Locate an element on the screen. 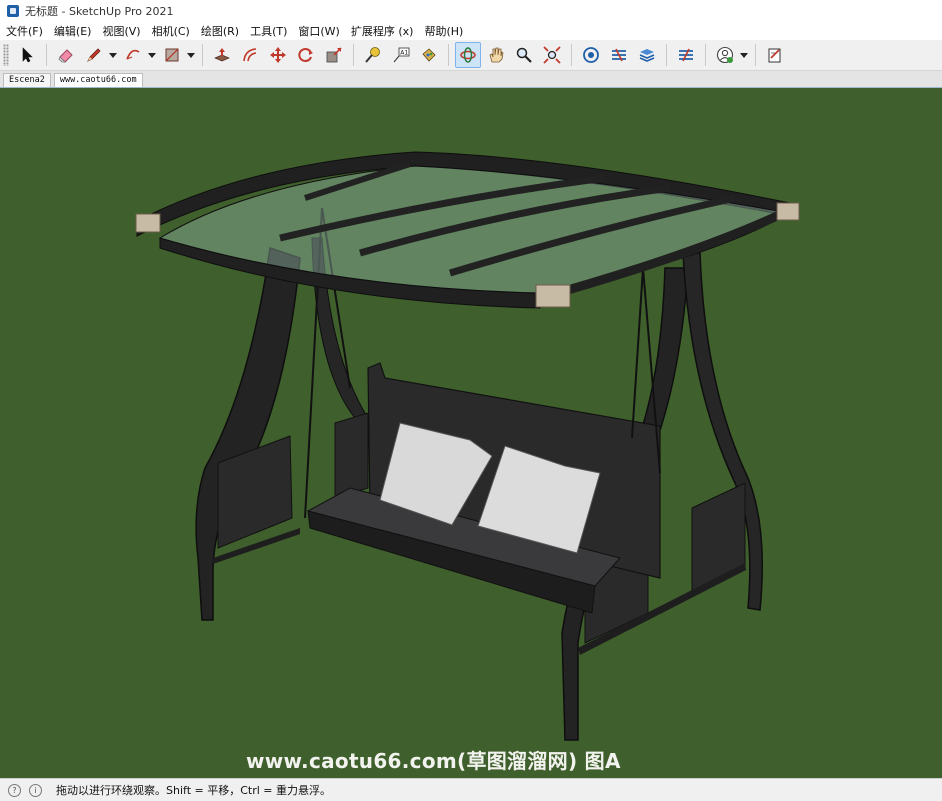  account-icon is located at coordinates (725, 55).